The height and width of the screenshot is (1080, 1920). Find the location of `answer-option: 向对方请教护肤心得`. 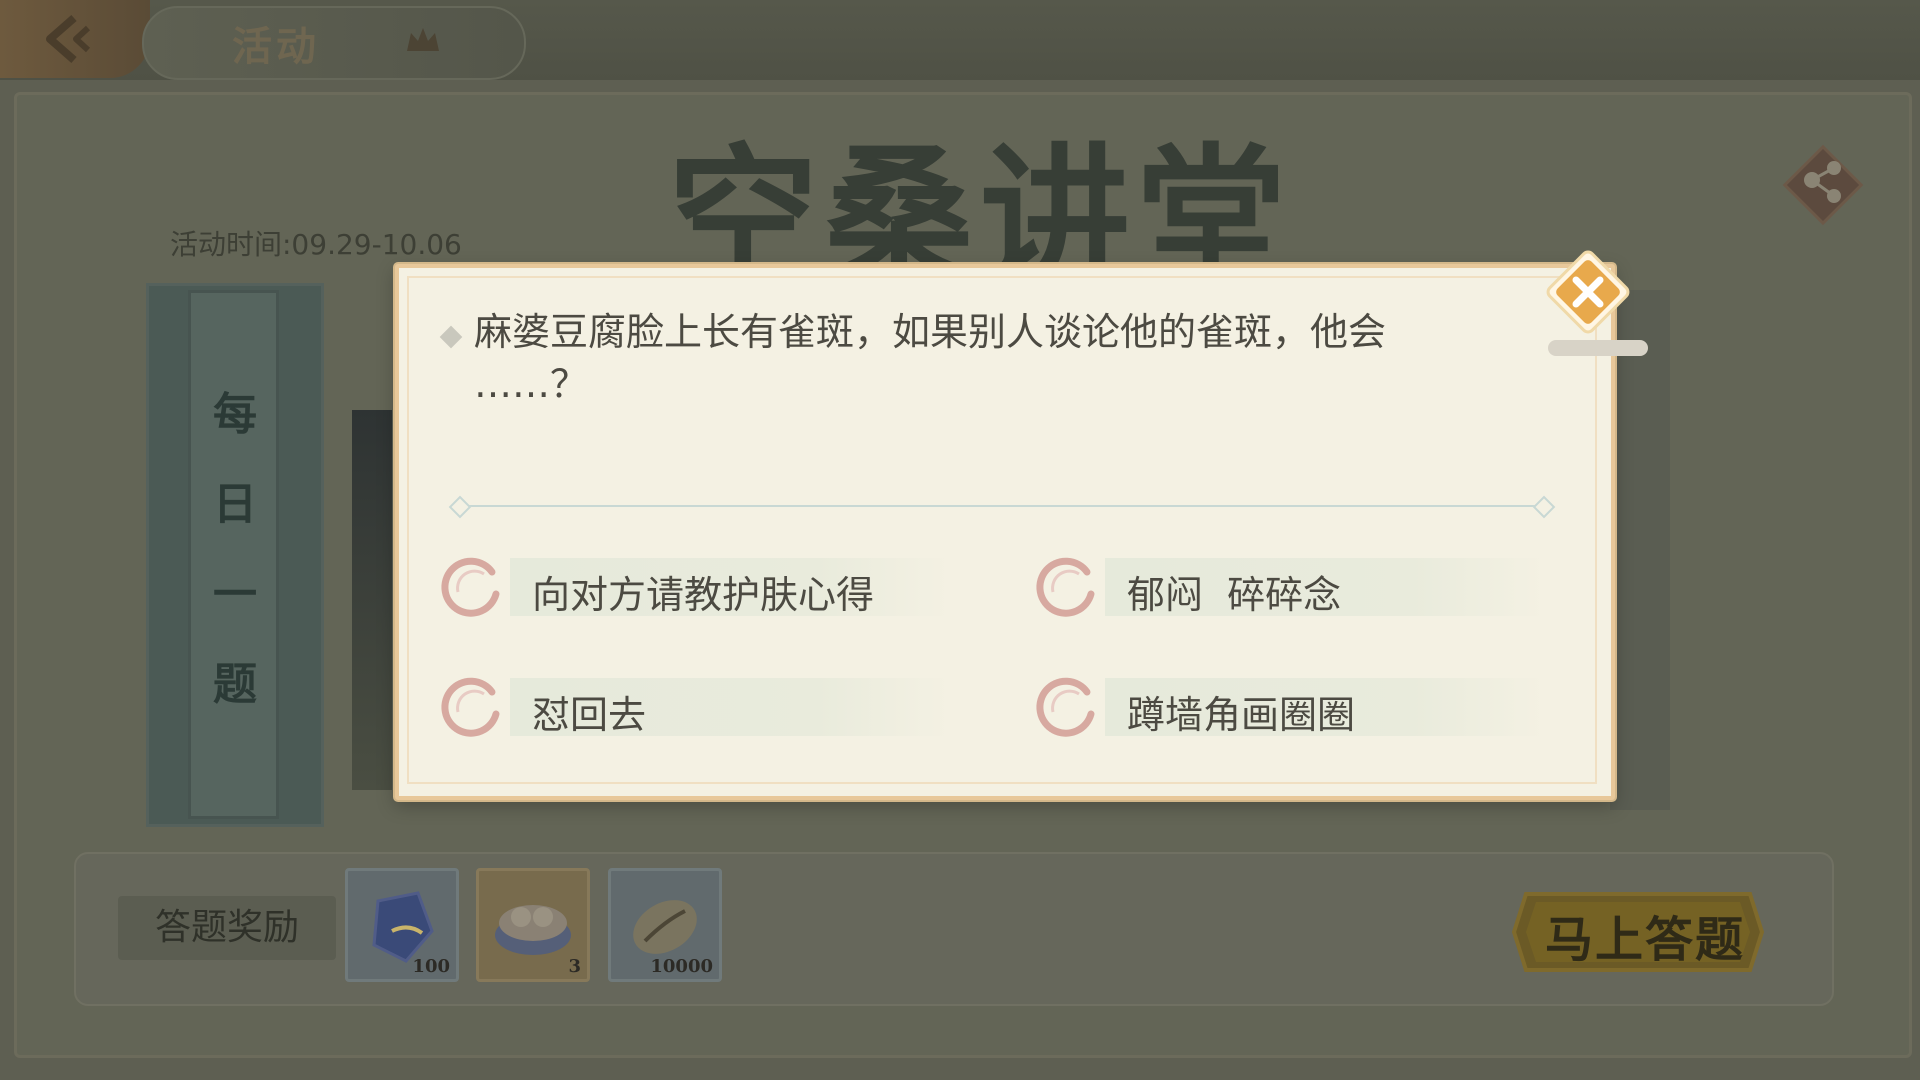

answer-option: 向对方请教护肤心得 is located at coordinates (700, 587).